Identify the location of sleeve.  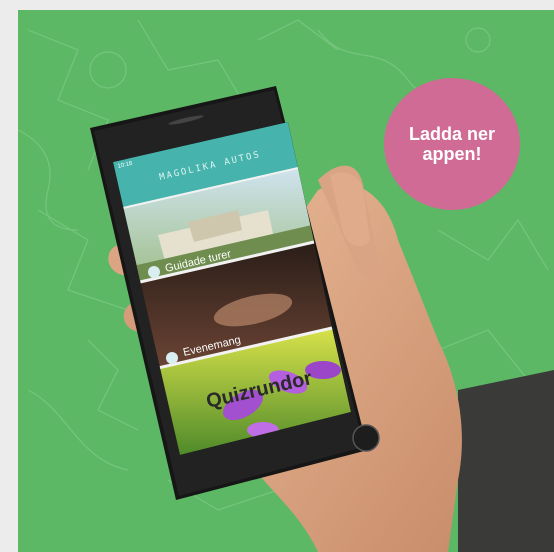
(506, 461).